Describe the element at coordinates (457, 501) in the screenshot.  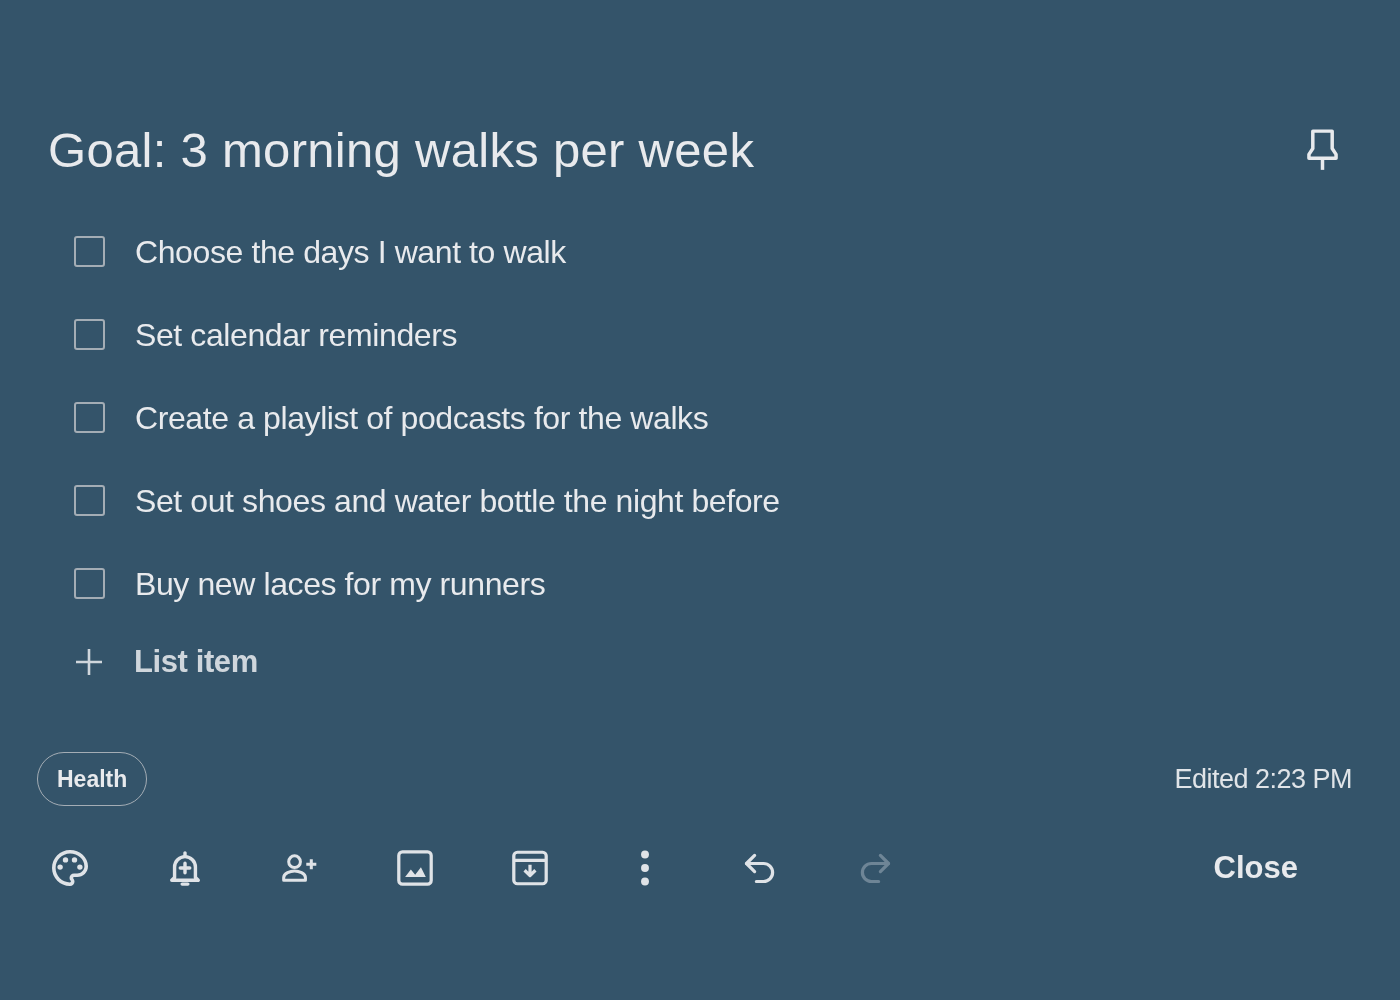
I see `list-item-text: Set out shoes and water bottle the night before` at that location.